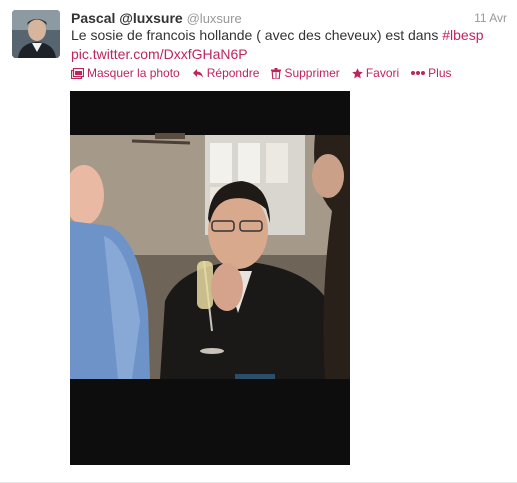 This screenshot has width=517, height=483. I want to click on hashtag-link: #lbesp, so click(462, 35).